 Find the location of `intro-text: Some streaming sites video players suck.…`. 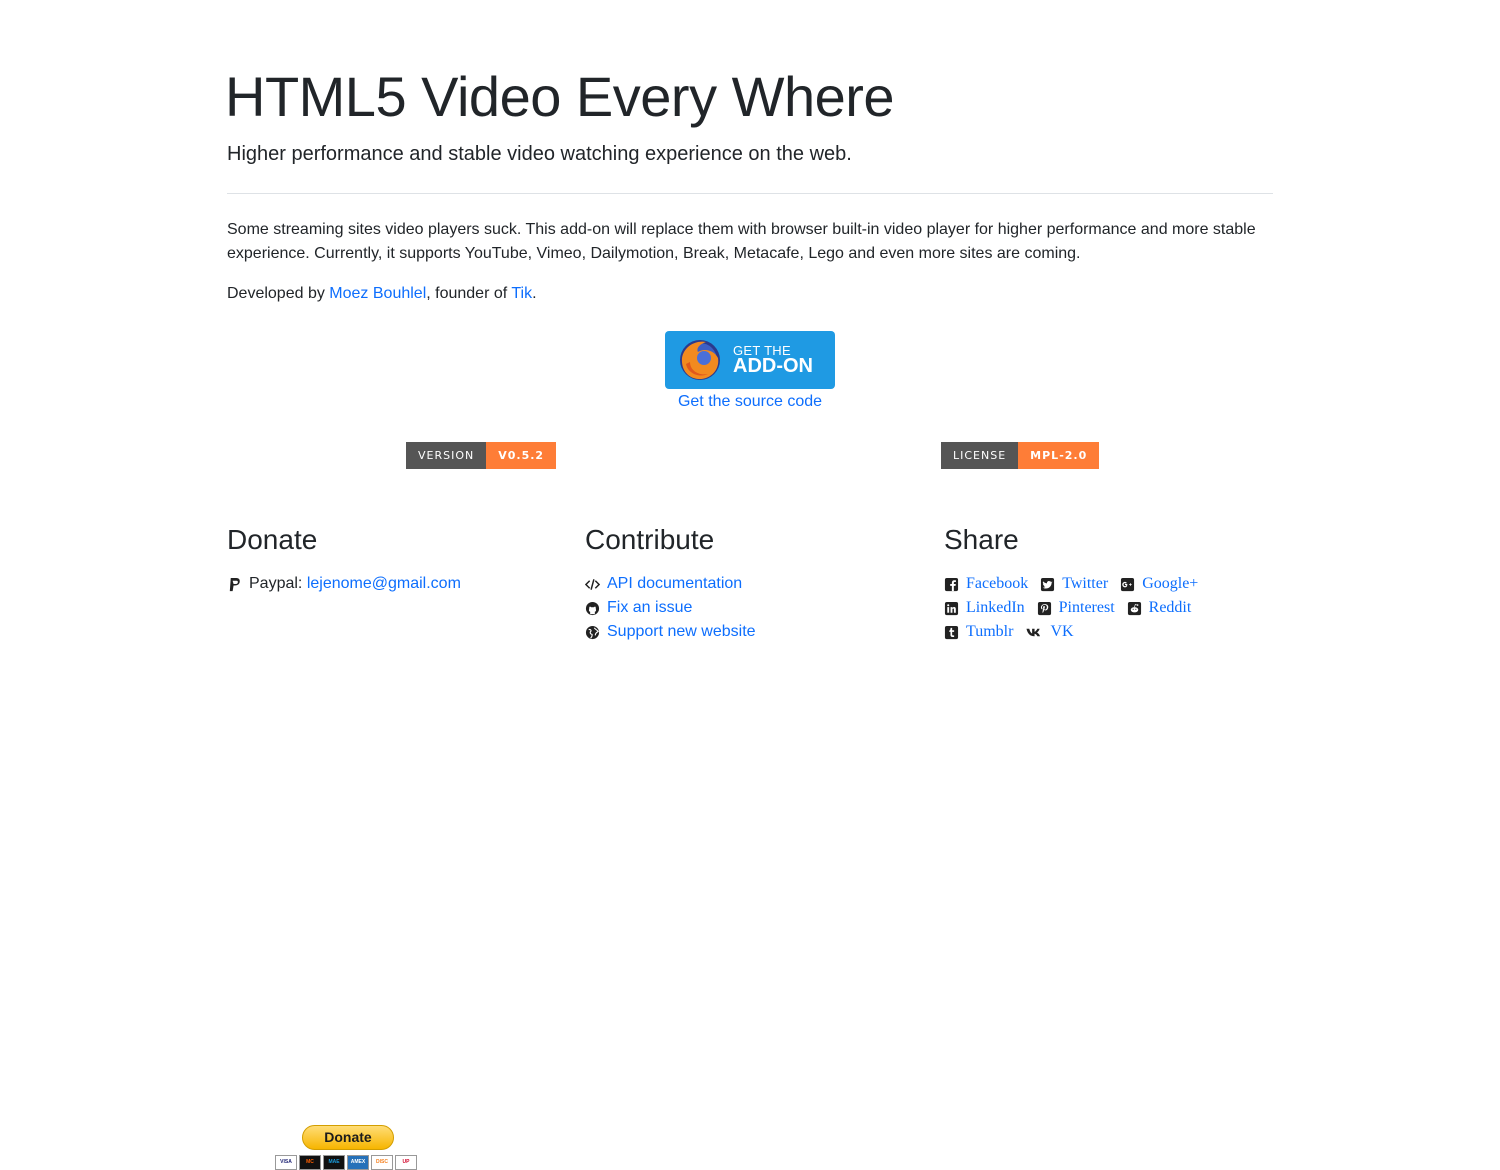

intro-text: Some streaming sites video players suck.… is located at coordinates (741, 241).